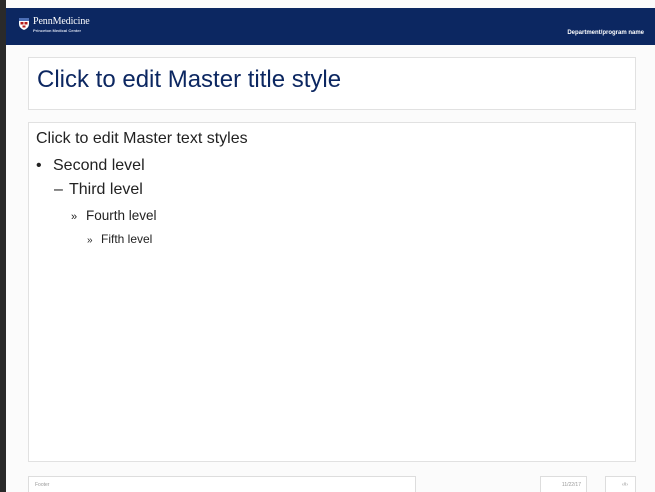 This screenshot has height=492, width=655. I want to click on department-name: Department/program name, so click(605, 33).